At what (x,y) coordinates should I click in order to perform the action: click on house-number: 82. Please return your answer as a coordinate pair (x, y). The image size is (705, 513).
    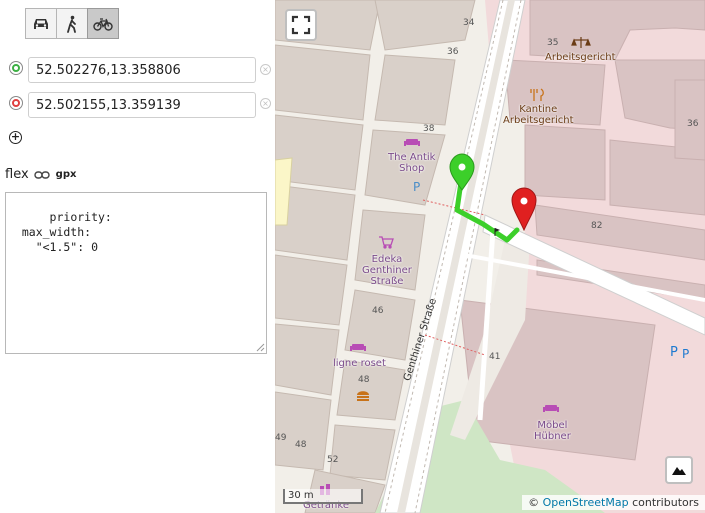
    Looking at the image, I should click on (597, 226).